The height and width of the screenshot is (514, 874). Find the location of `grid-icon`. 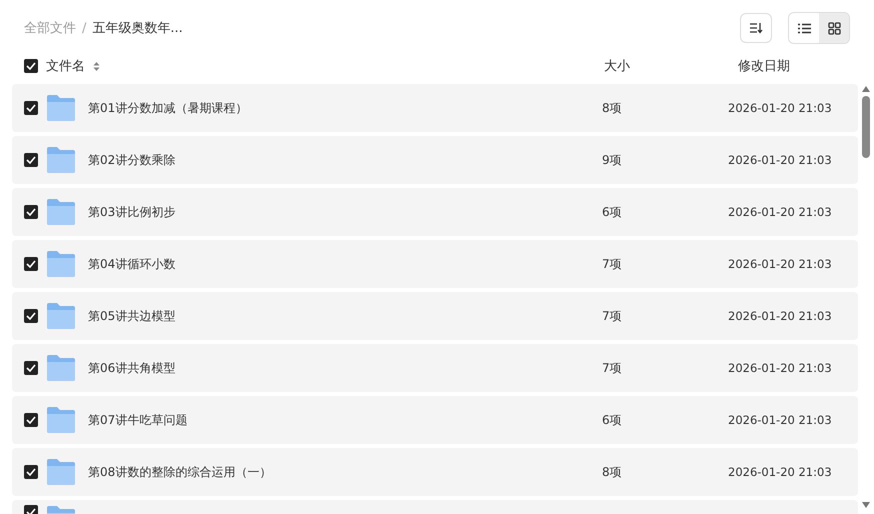

grid-icon is located at coordinates (834, 28).